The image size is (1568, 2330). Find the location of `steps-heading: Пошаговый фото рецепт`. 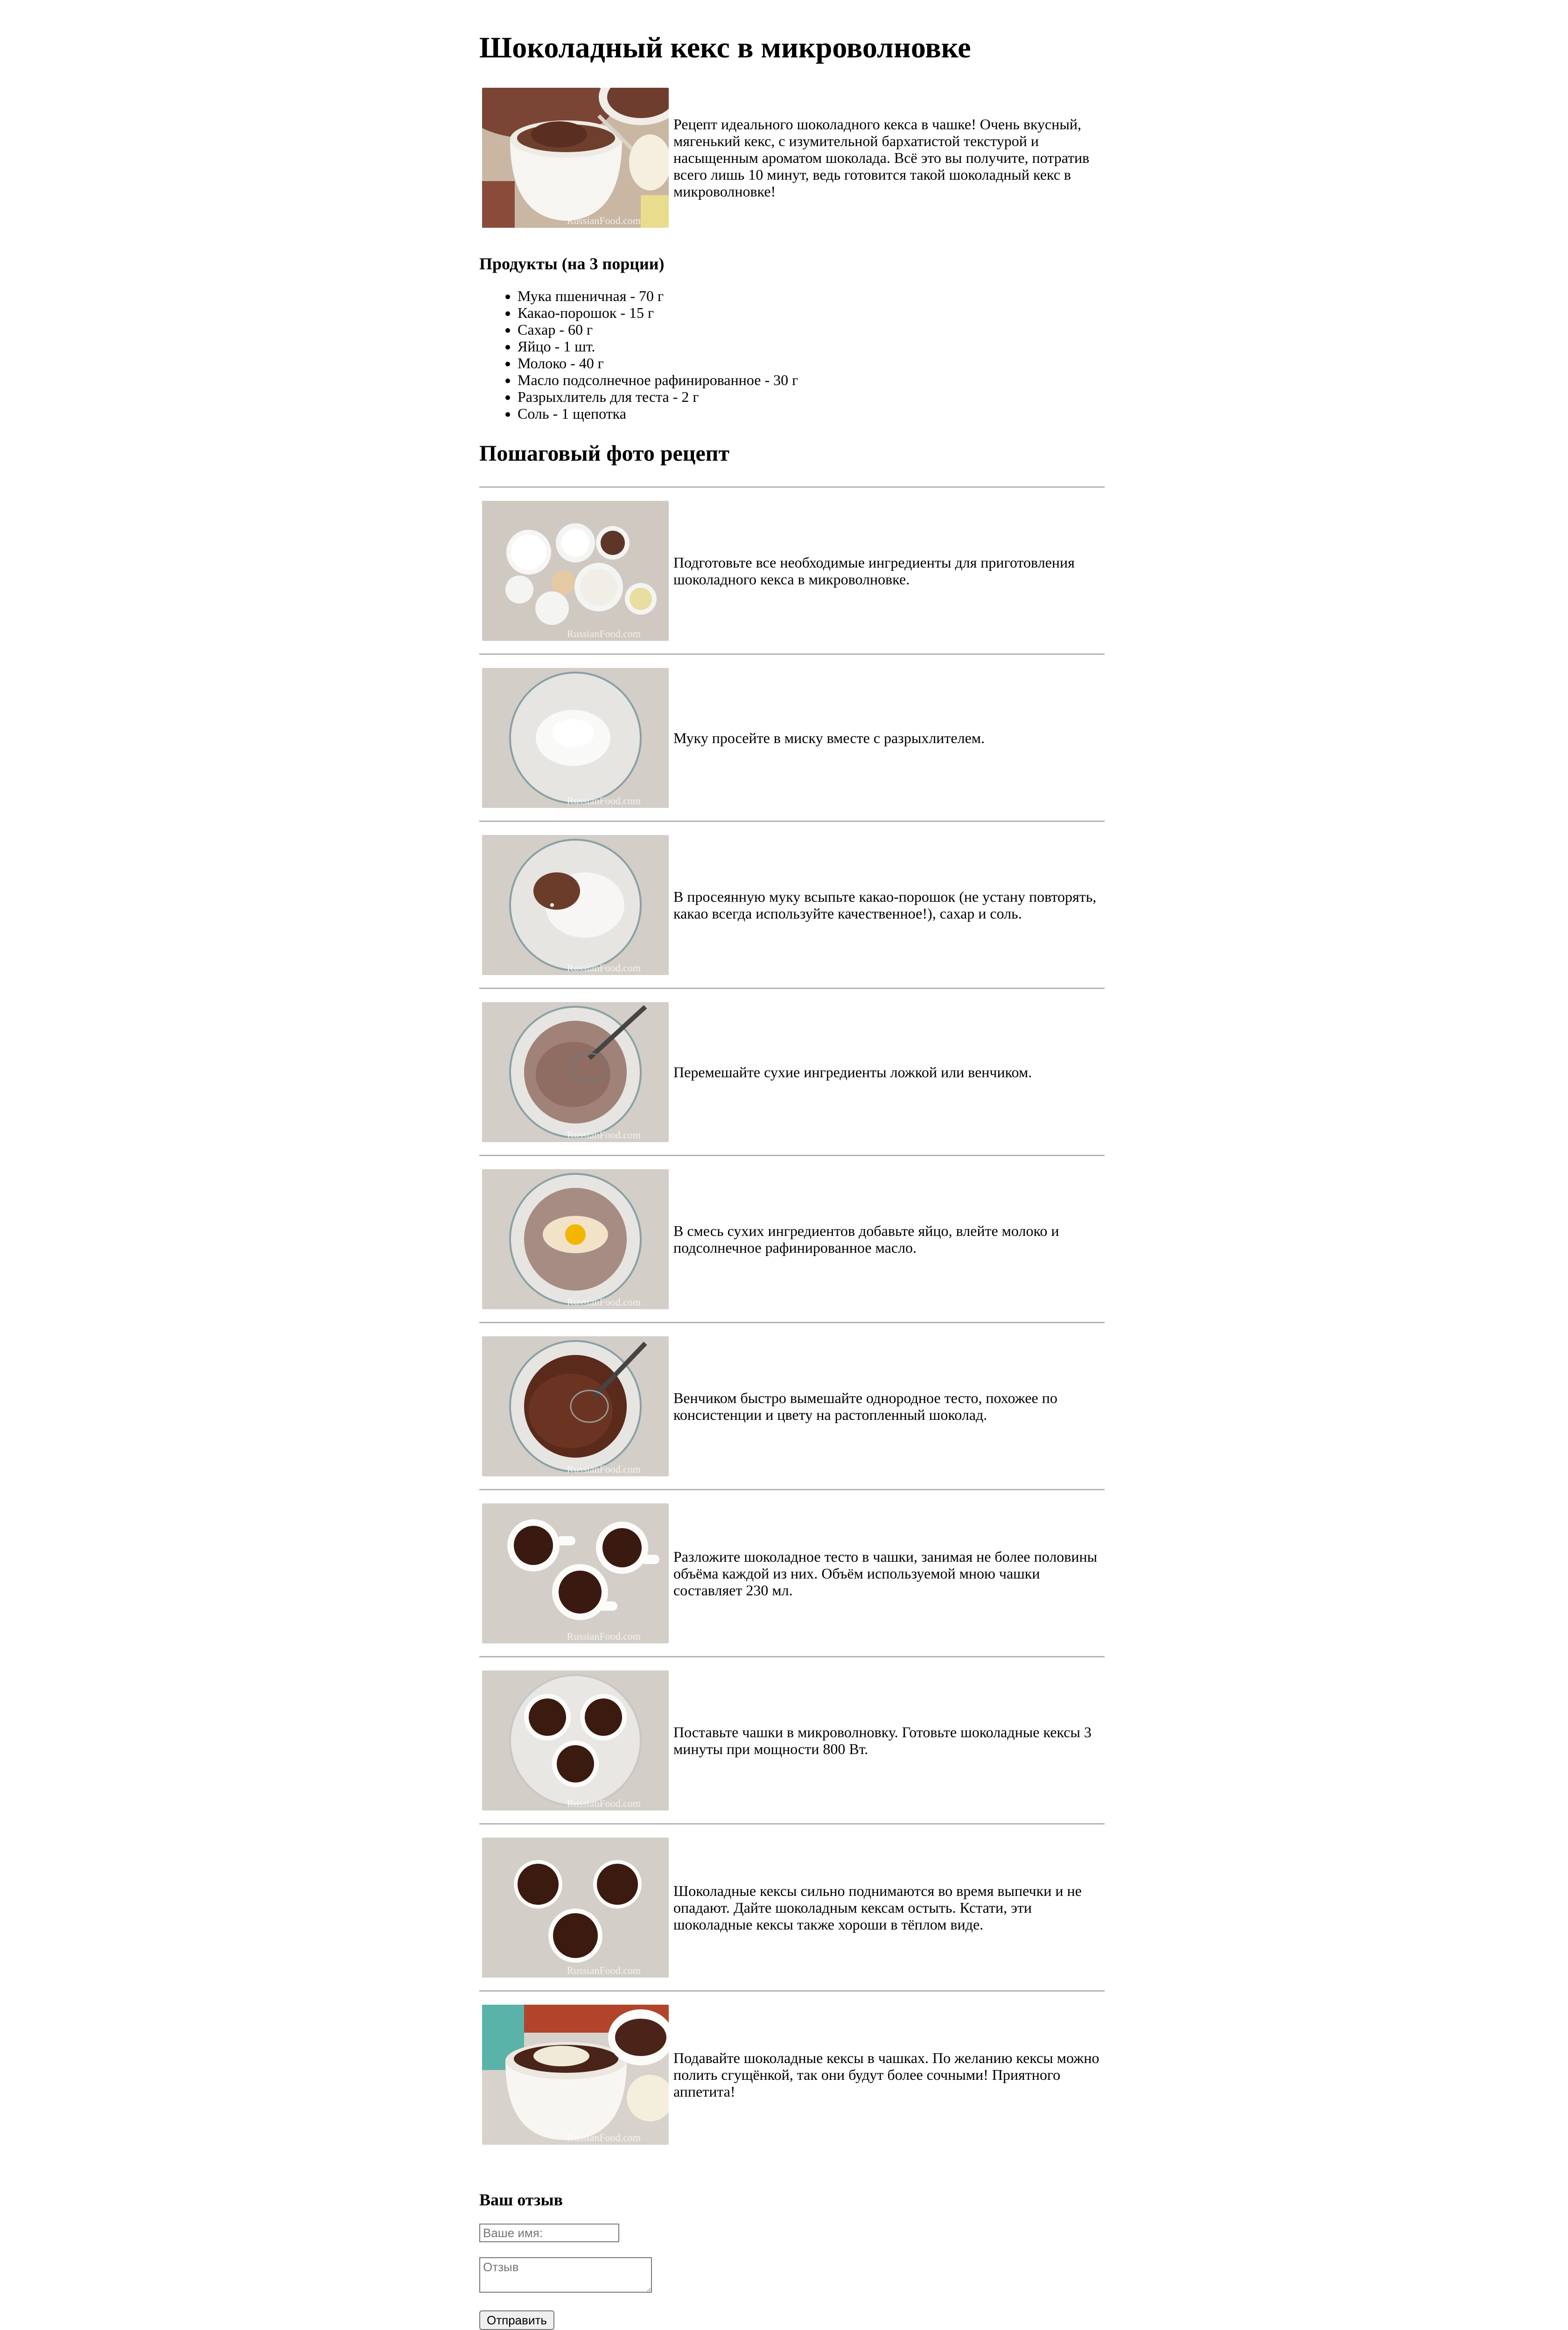

steps-heading: Пошаговый фото рецепт is located at coordinates (604, 454).